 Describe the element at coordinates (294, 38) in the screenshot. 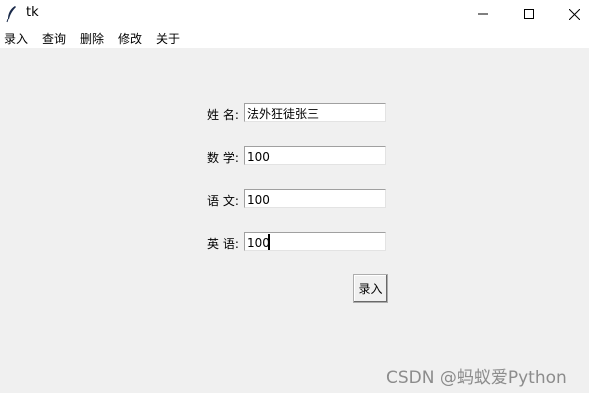

I see `menu-bar: 录入 查询 删除 修改 关于` at that location.